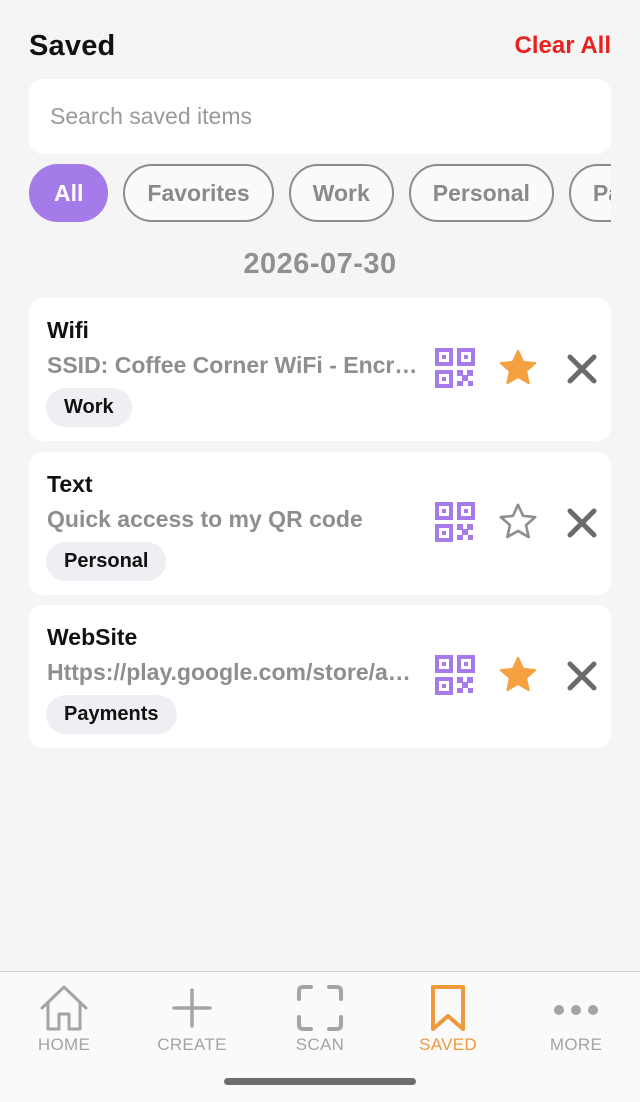 Image resolution: width=640 pixels, height=1102 pixels. I want to click on header: Saved Clear All, so click(320, 46).